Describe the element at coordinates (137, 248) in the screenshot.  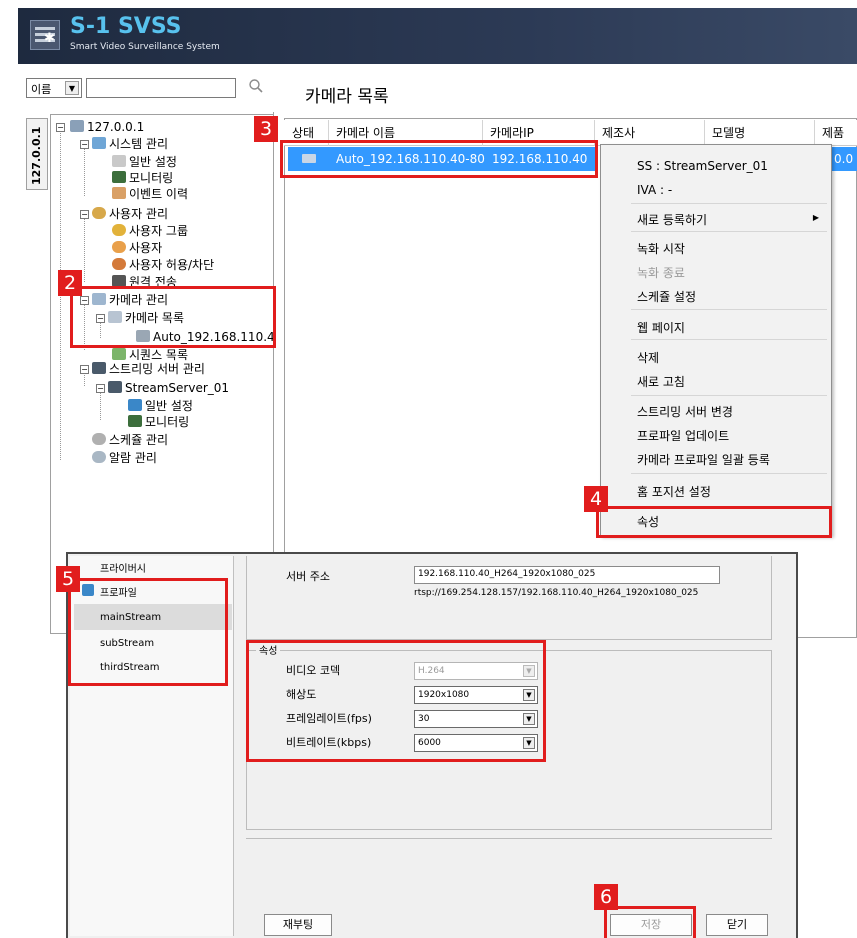
I see `tree-item-user: 사용자` at that location.